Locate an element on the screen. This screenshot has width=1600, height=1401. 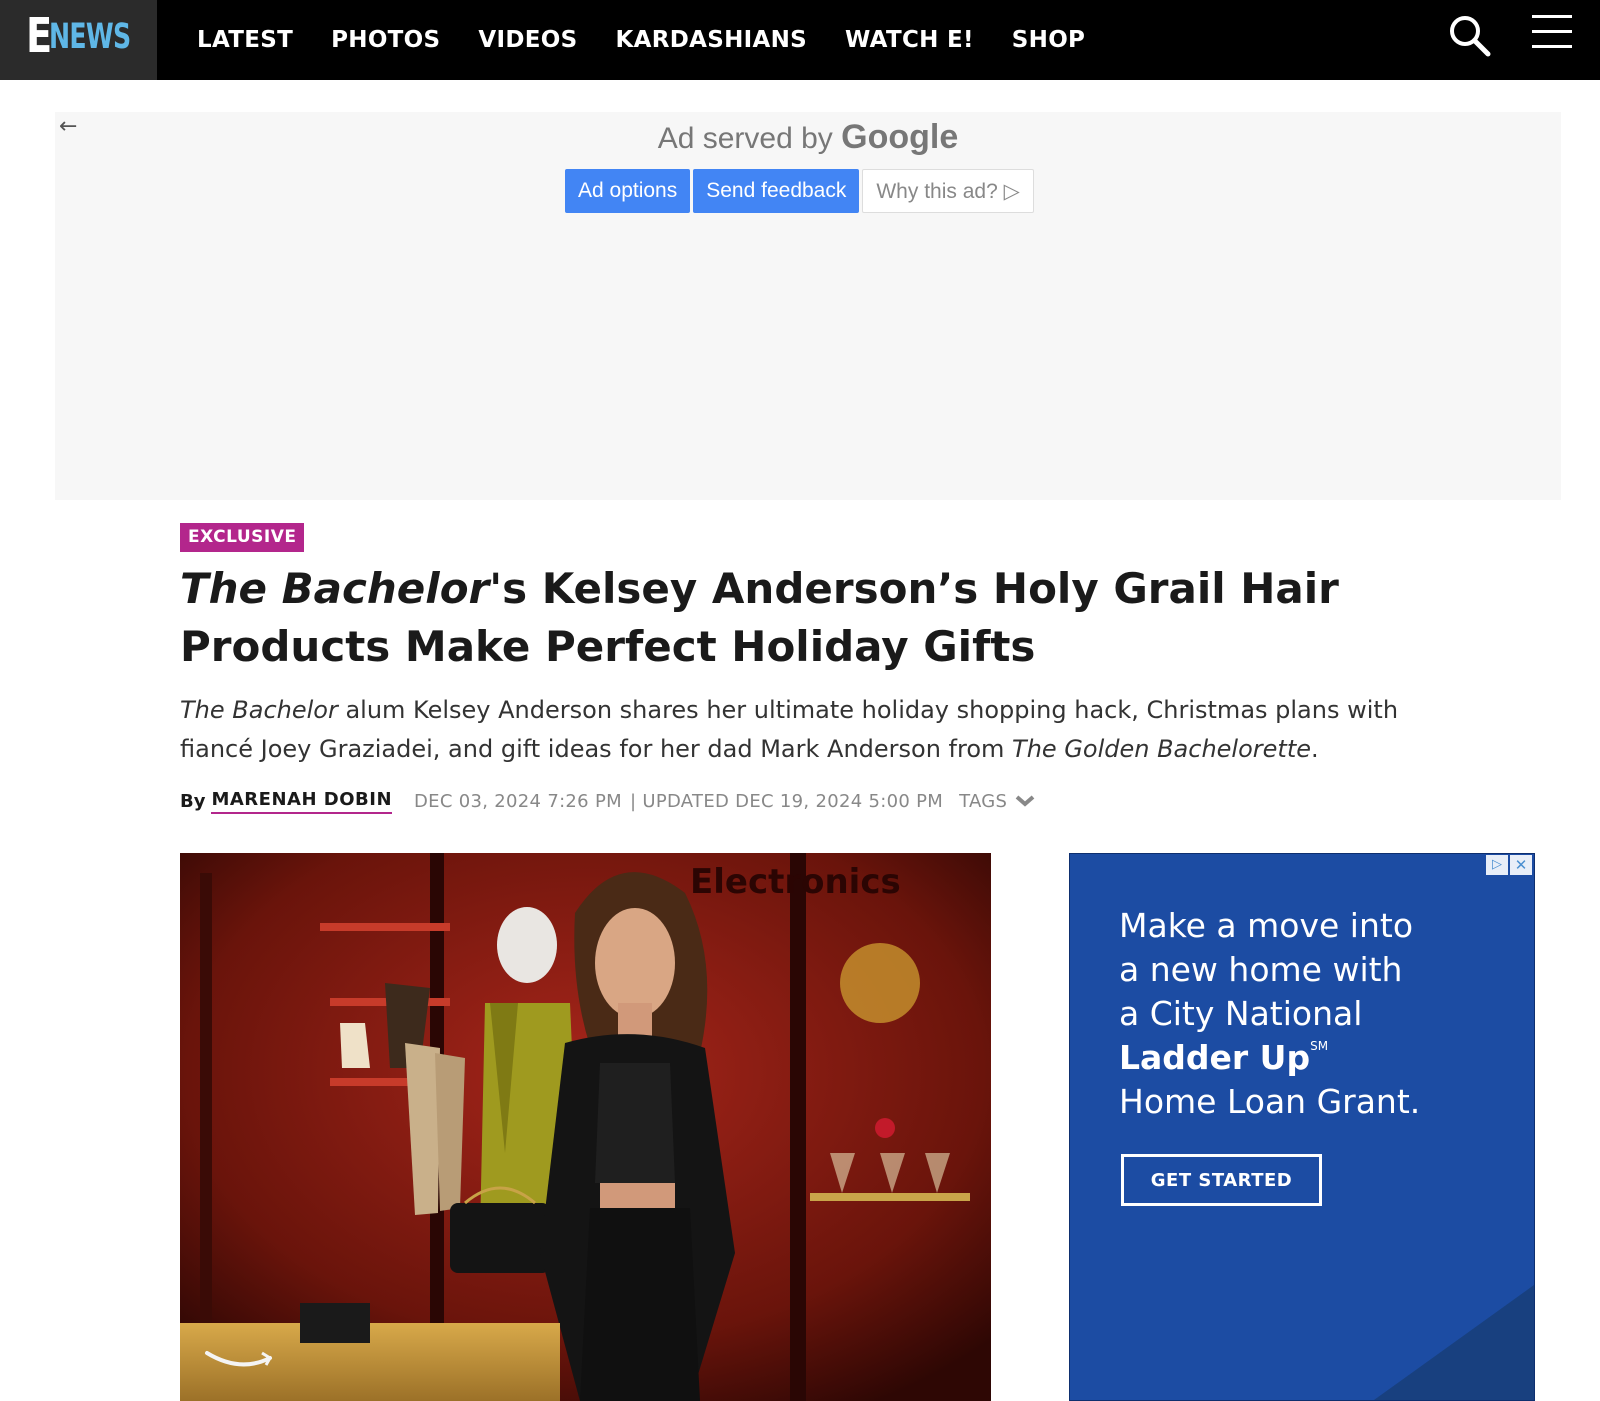
nav-link-watch-e: WATCH E! is located at coordinates (909, 40).